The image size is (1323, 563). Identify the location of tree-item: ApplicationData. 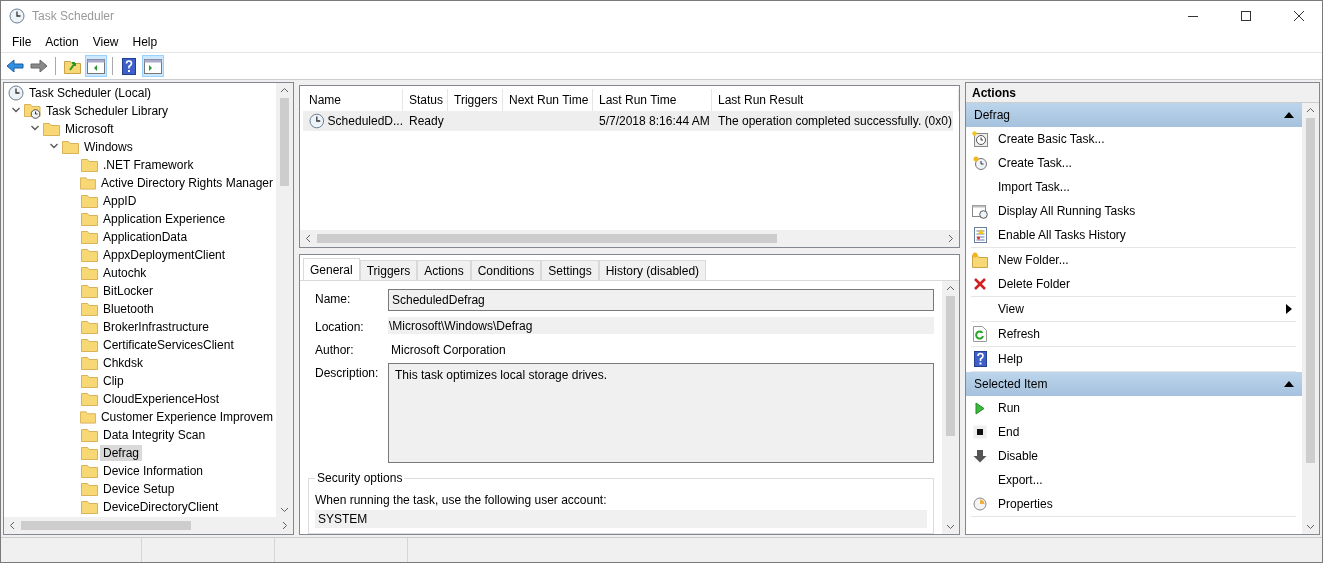
(145, 237).